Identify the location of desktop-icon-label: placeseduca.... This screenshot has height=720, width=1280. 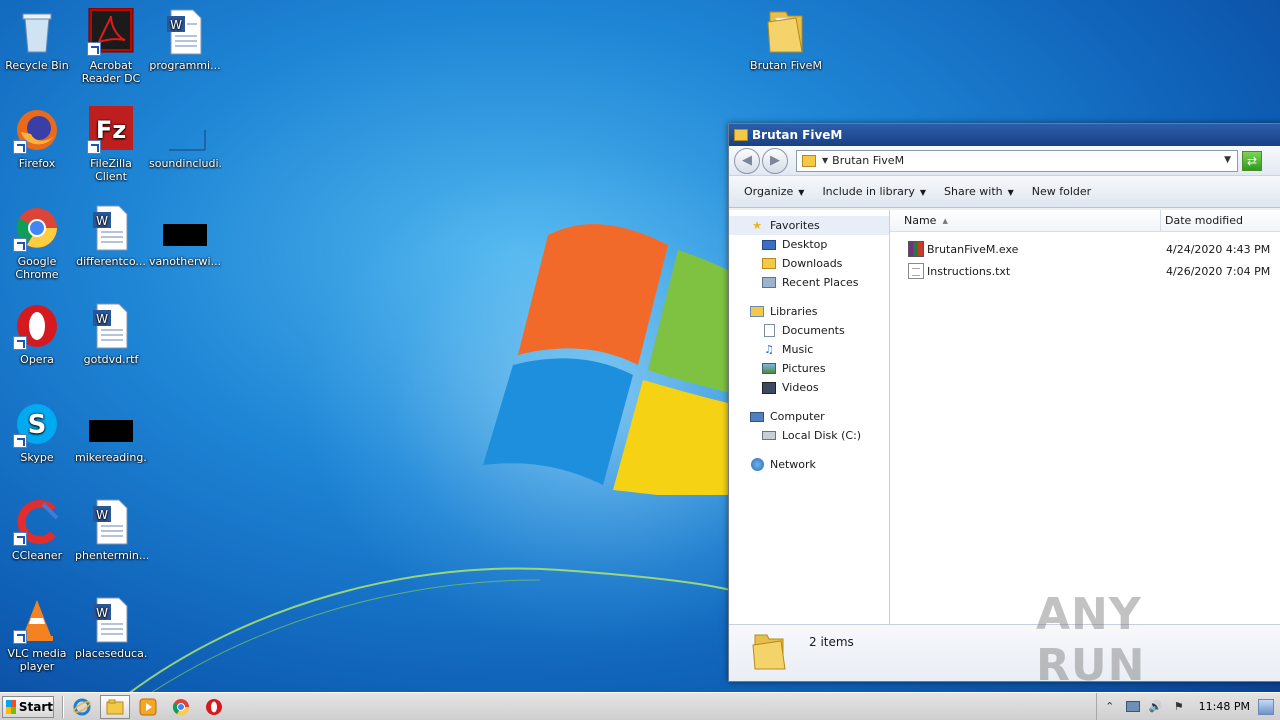
(111, 653).